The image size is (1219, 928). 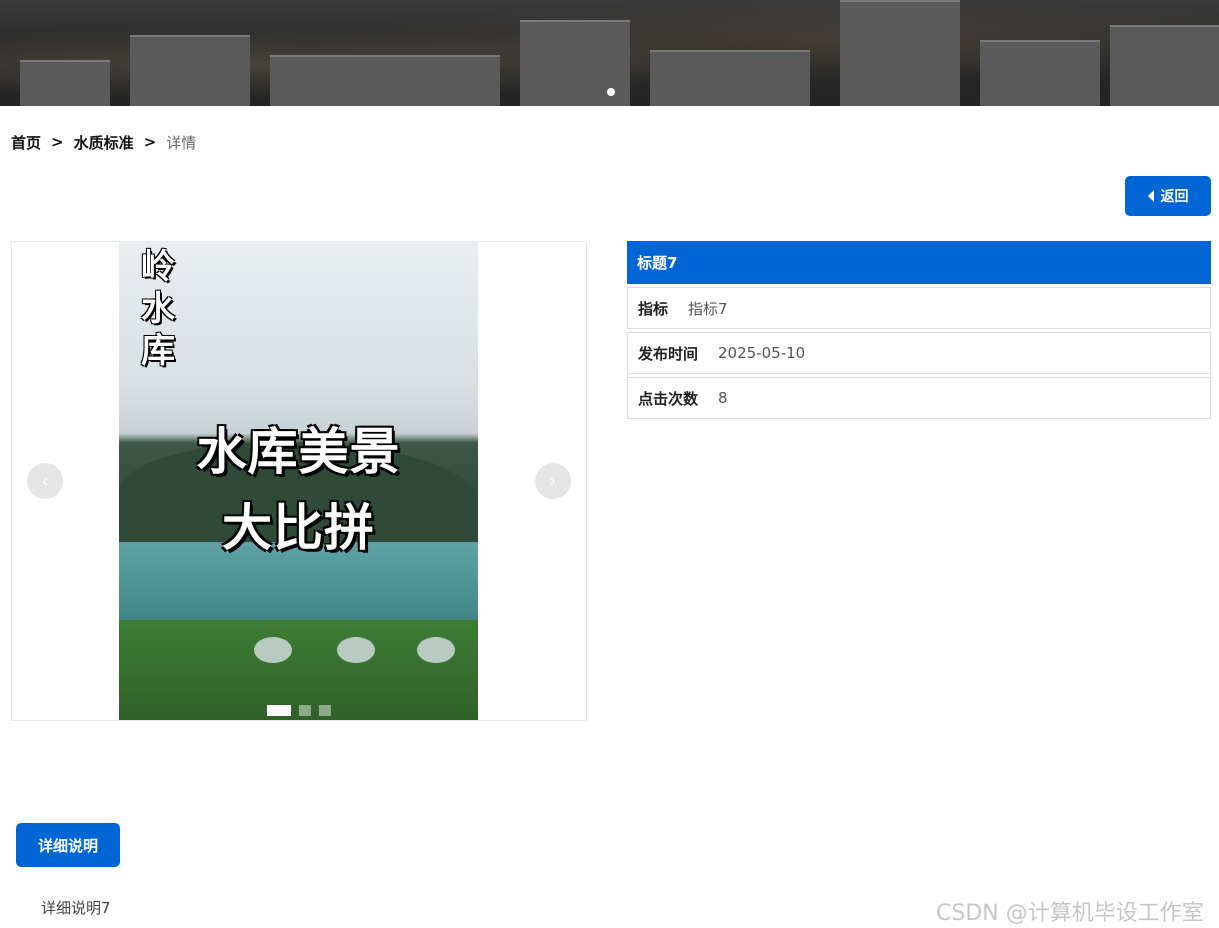 What do you see at coordinates (919, 308) in the screenshot?
I see `info-row-indicator: 指标 指标7` at bounding box center [919, 308].